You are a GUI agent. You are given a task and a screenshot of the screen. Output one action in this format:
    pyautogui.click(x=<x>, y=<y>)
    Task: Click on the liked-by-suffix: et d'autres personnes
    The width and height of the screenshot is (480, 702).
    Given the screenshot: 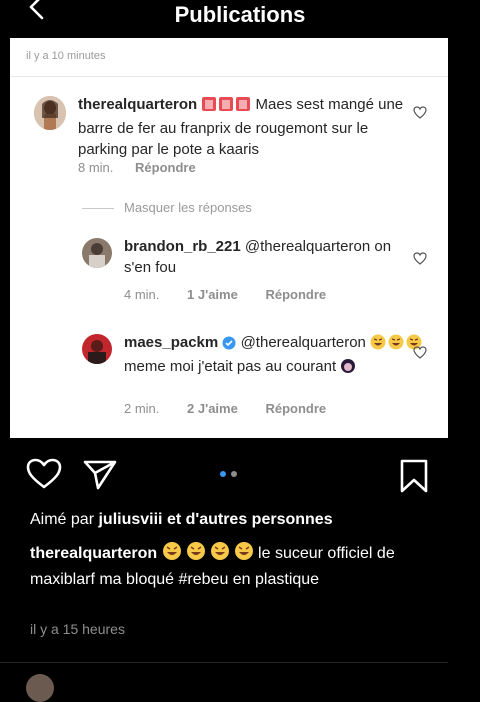 What is the action you would take?
    pyautogui.click(x=250, y=519)
    